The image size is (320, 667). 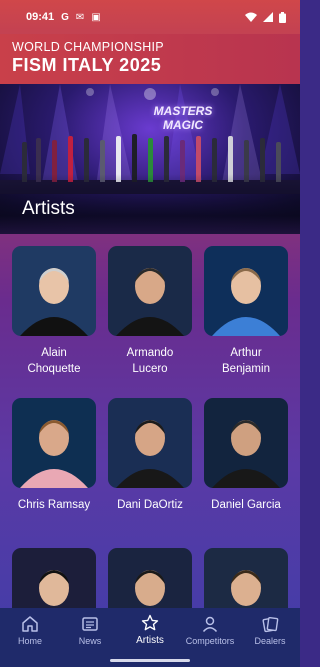 What do you see at coordinates (282, 17) in the screenshot?
I see `battery-icon` at bounding box center [282, 17].